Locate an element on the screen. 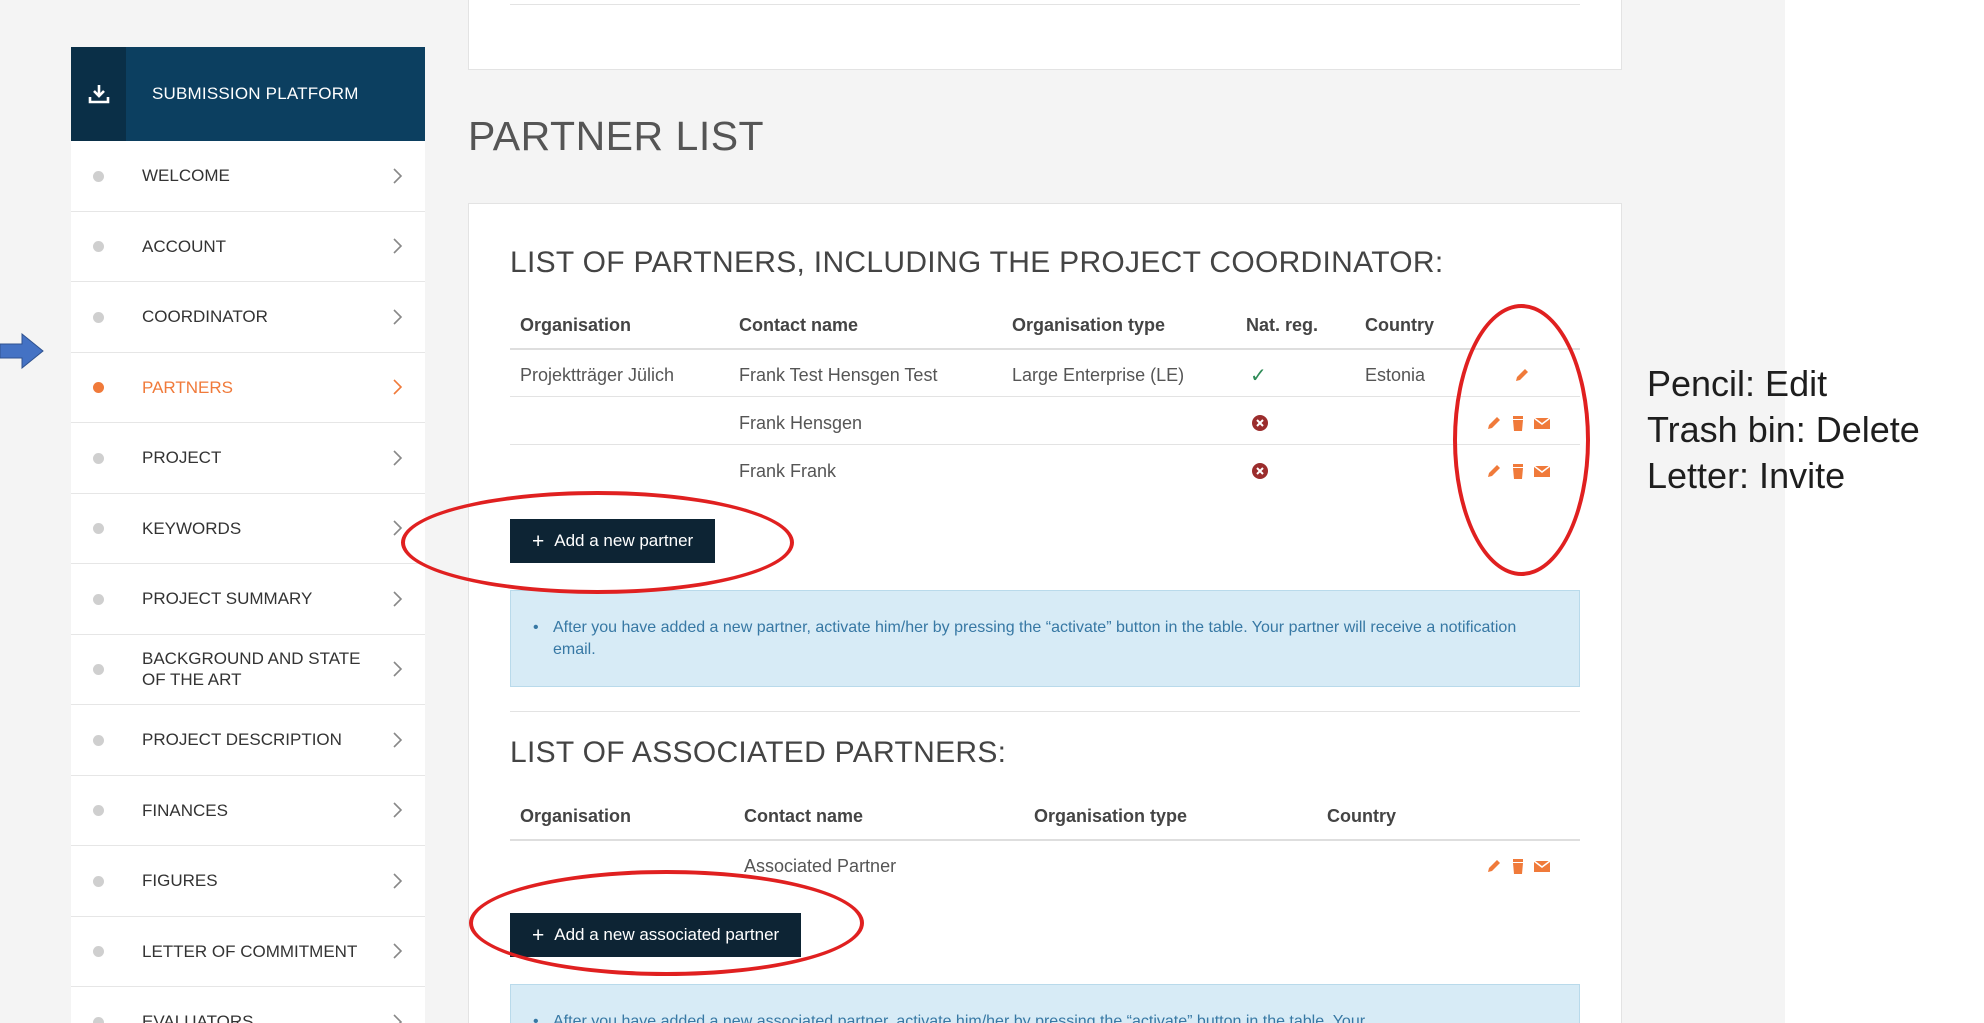  check-icon: ✓ is located at coordinates (1258, 376).